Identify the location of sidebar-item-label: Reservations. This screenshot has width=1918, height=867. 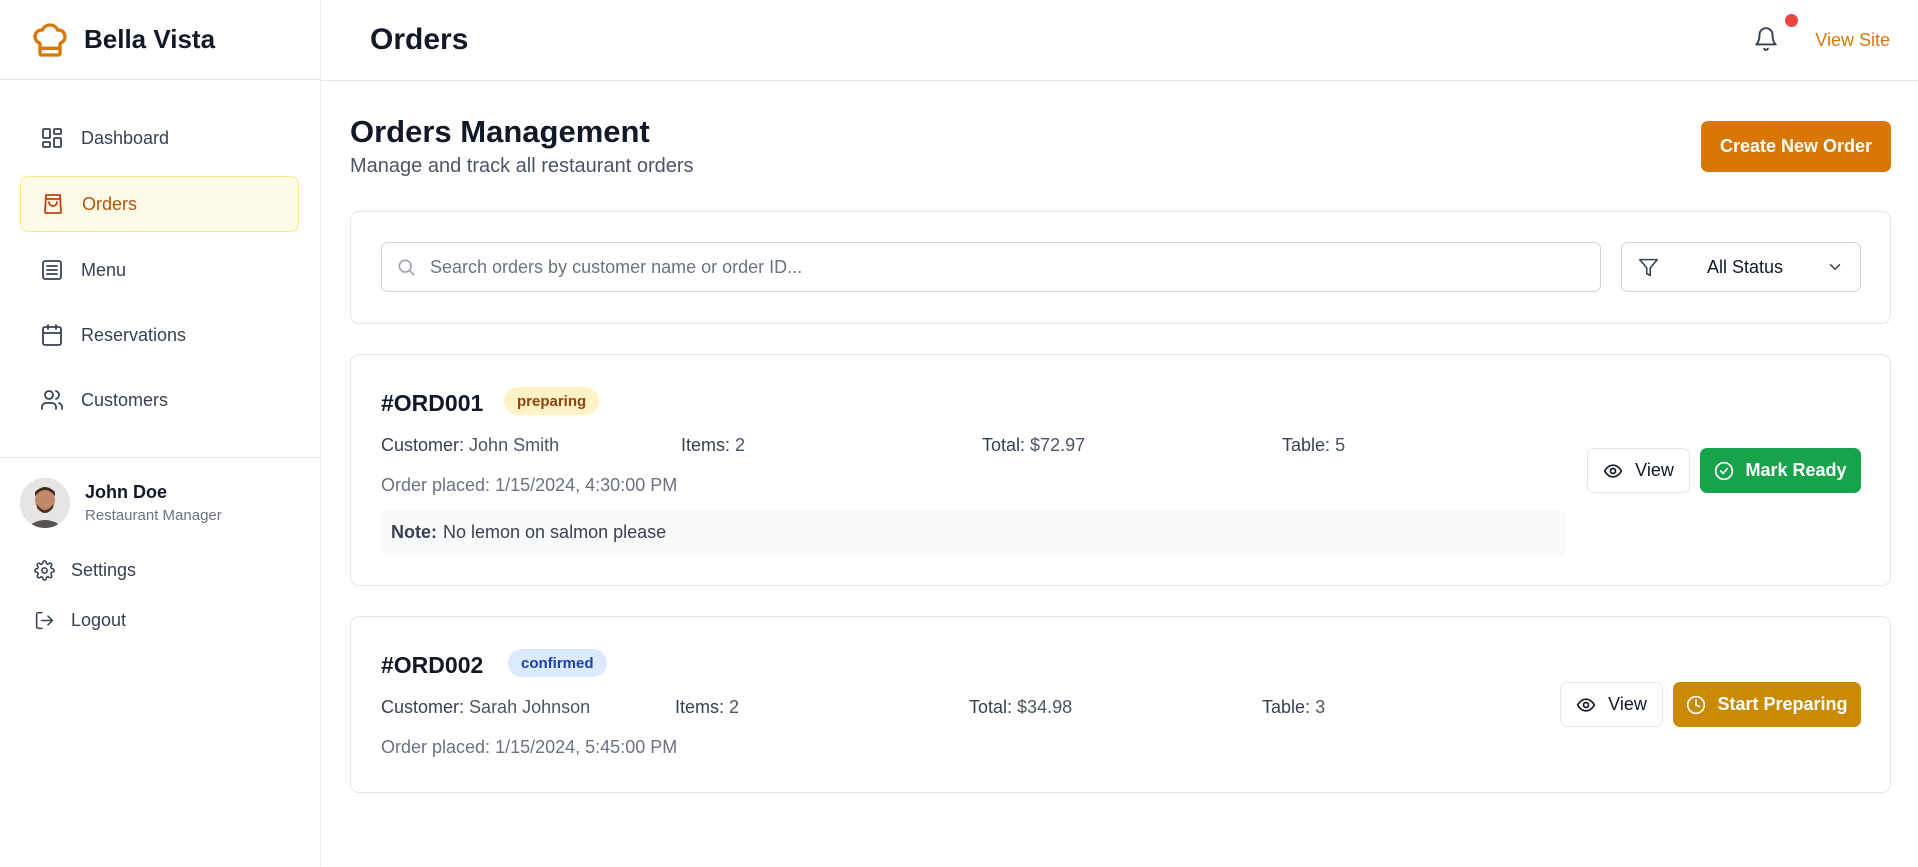
(134, 334).